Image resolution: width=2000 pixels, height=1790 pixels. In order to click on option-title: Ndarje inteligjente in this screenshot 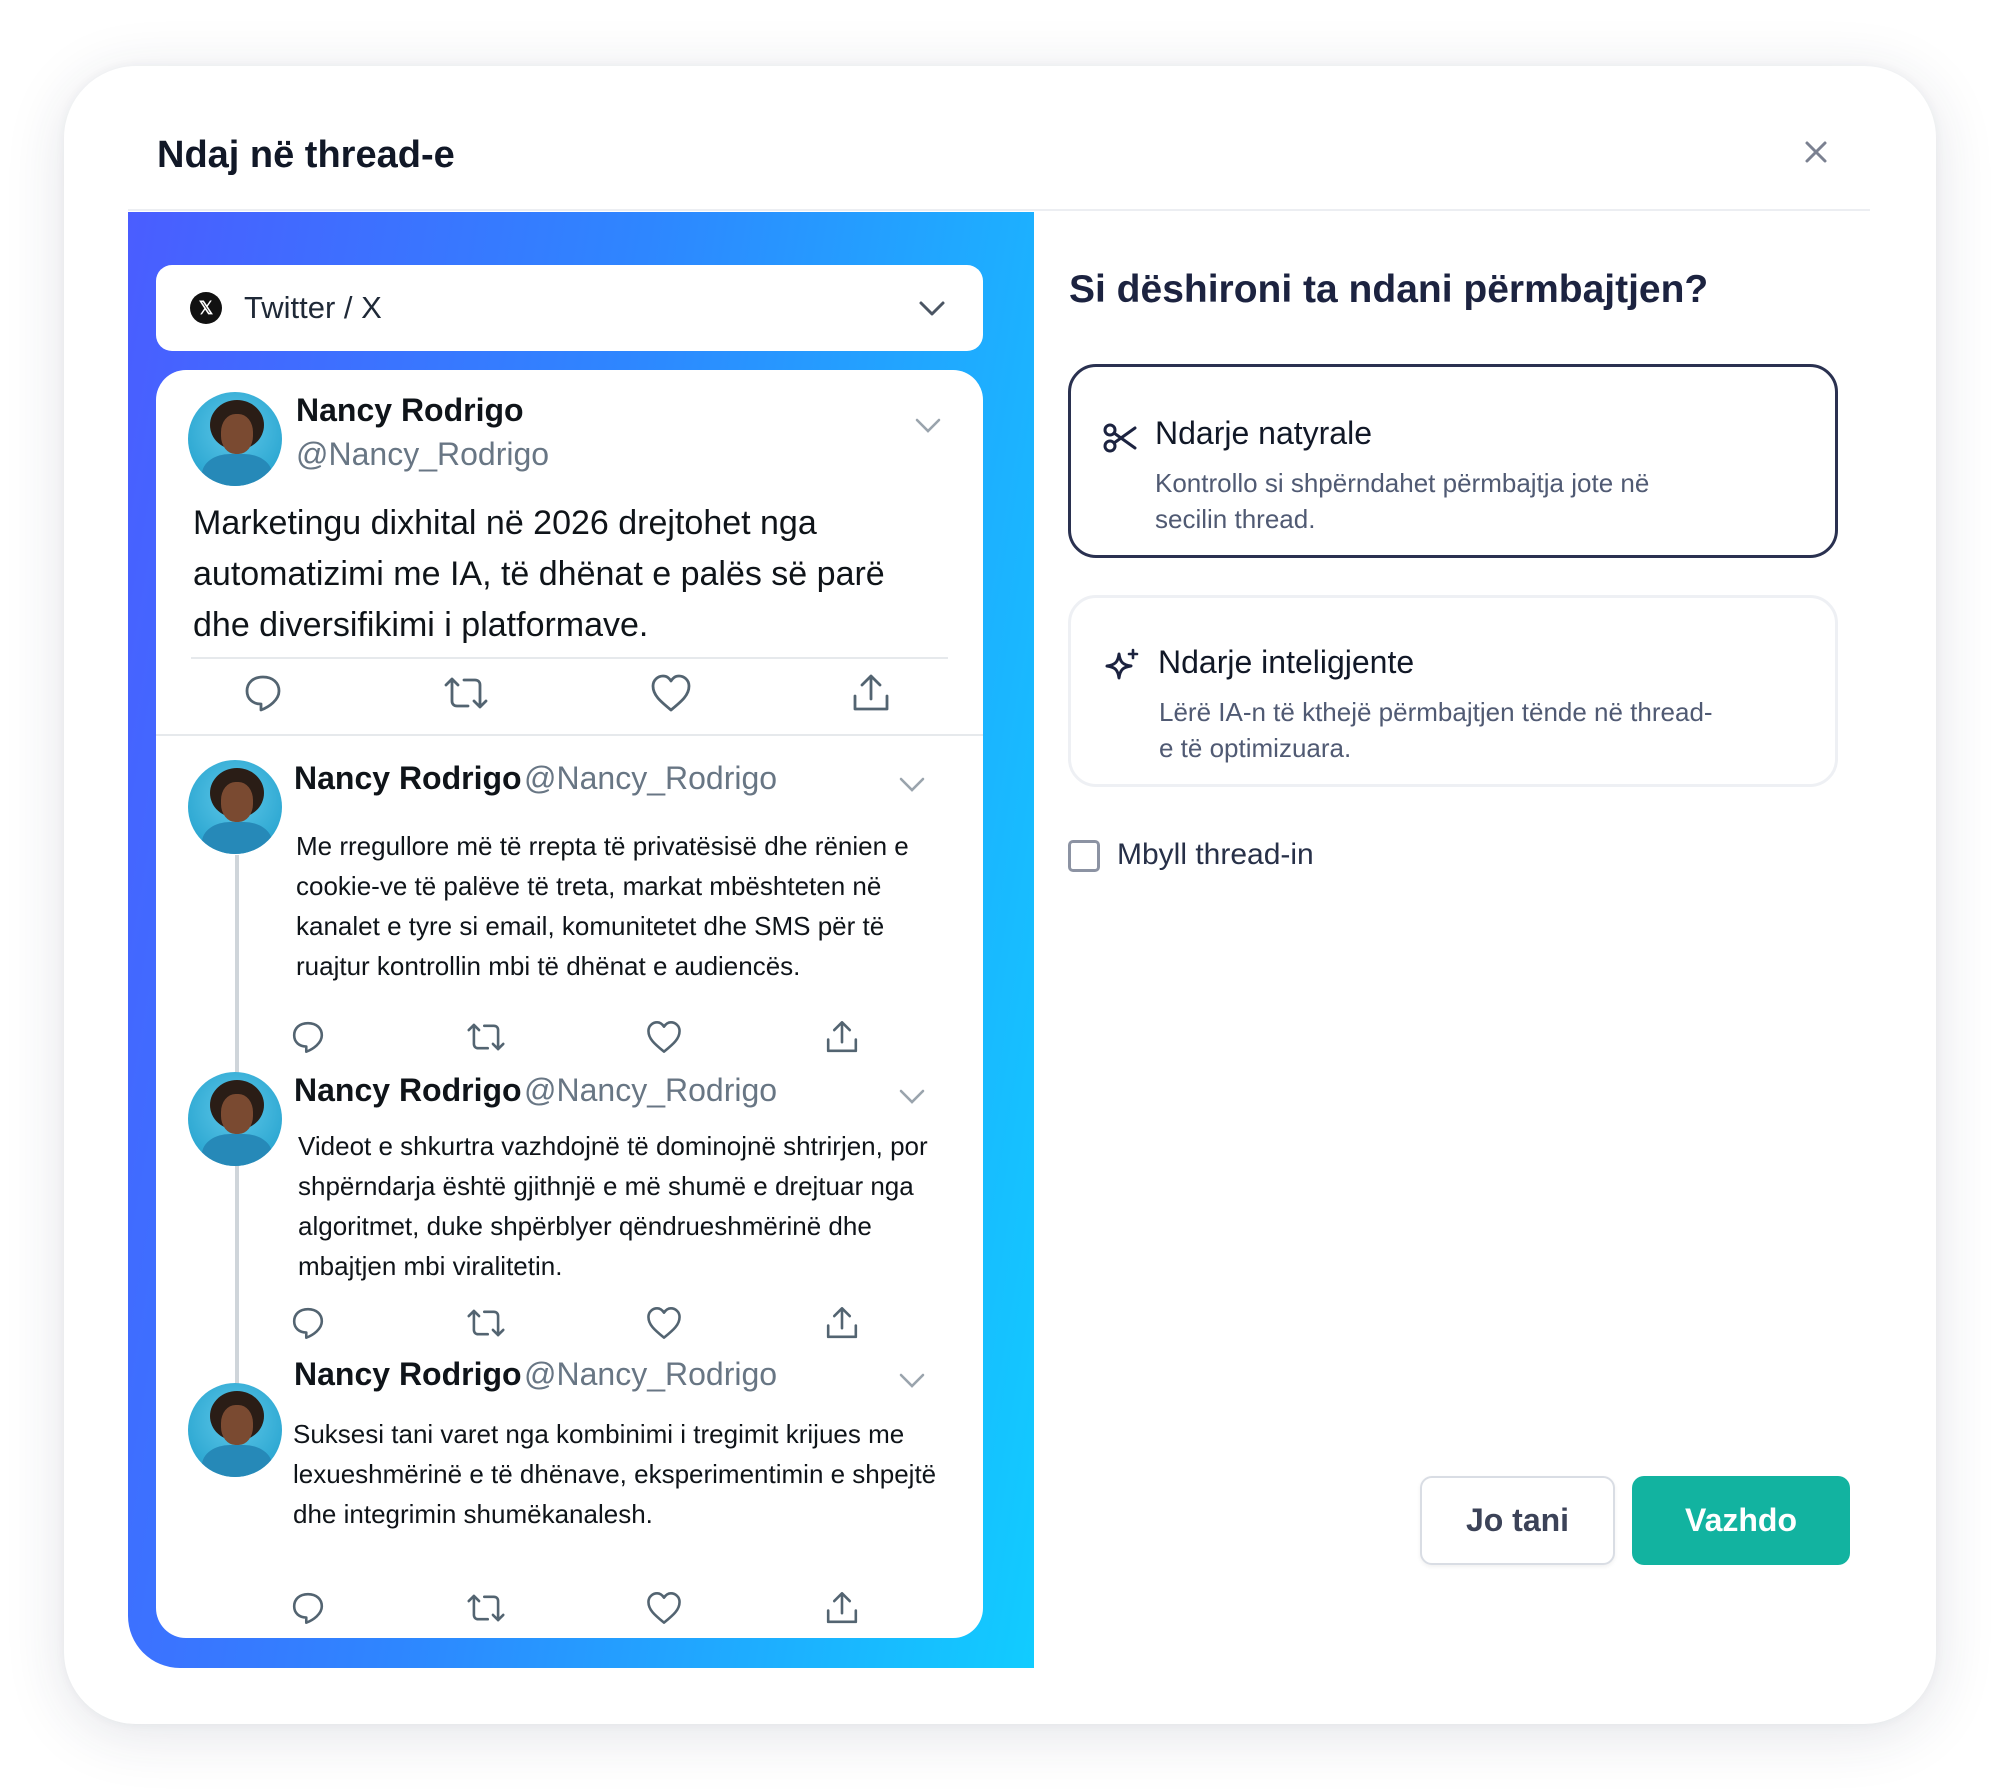, I will do `click(1286, 662)`.